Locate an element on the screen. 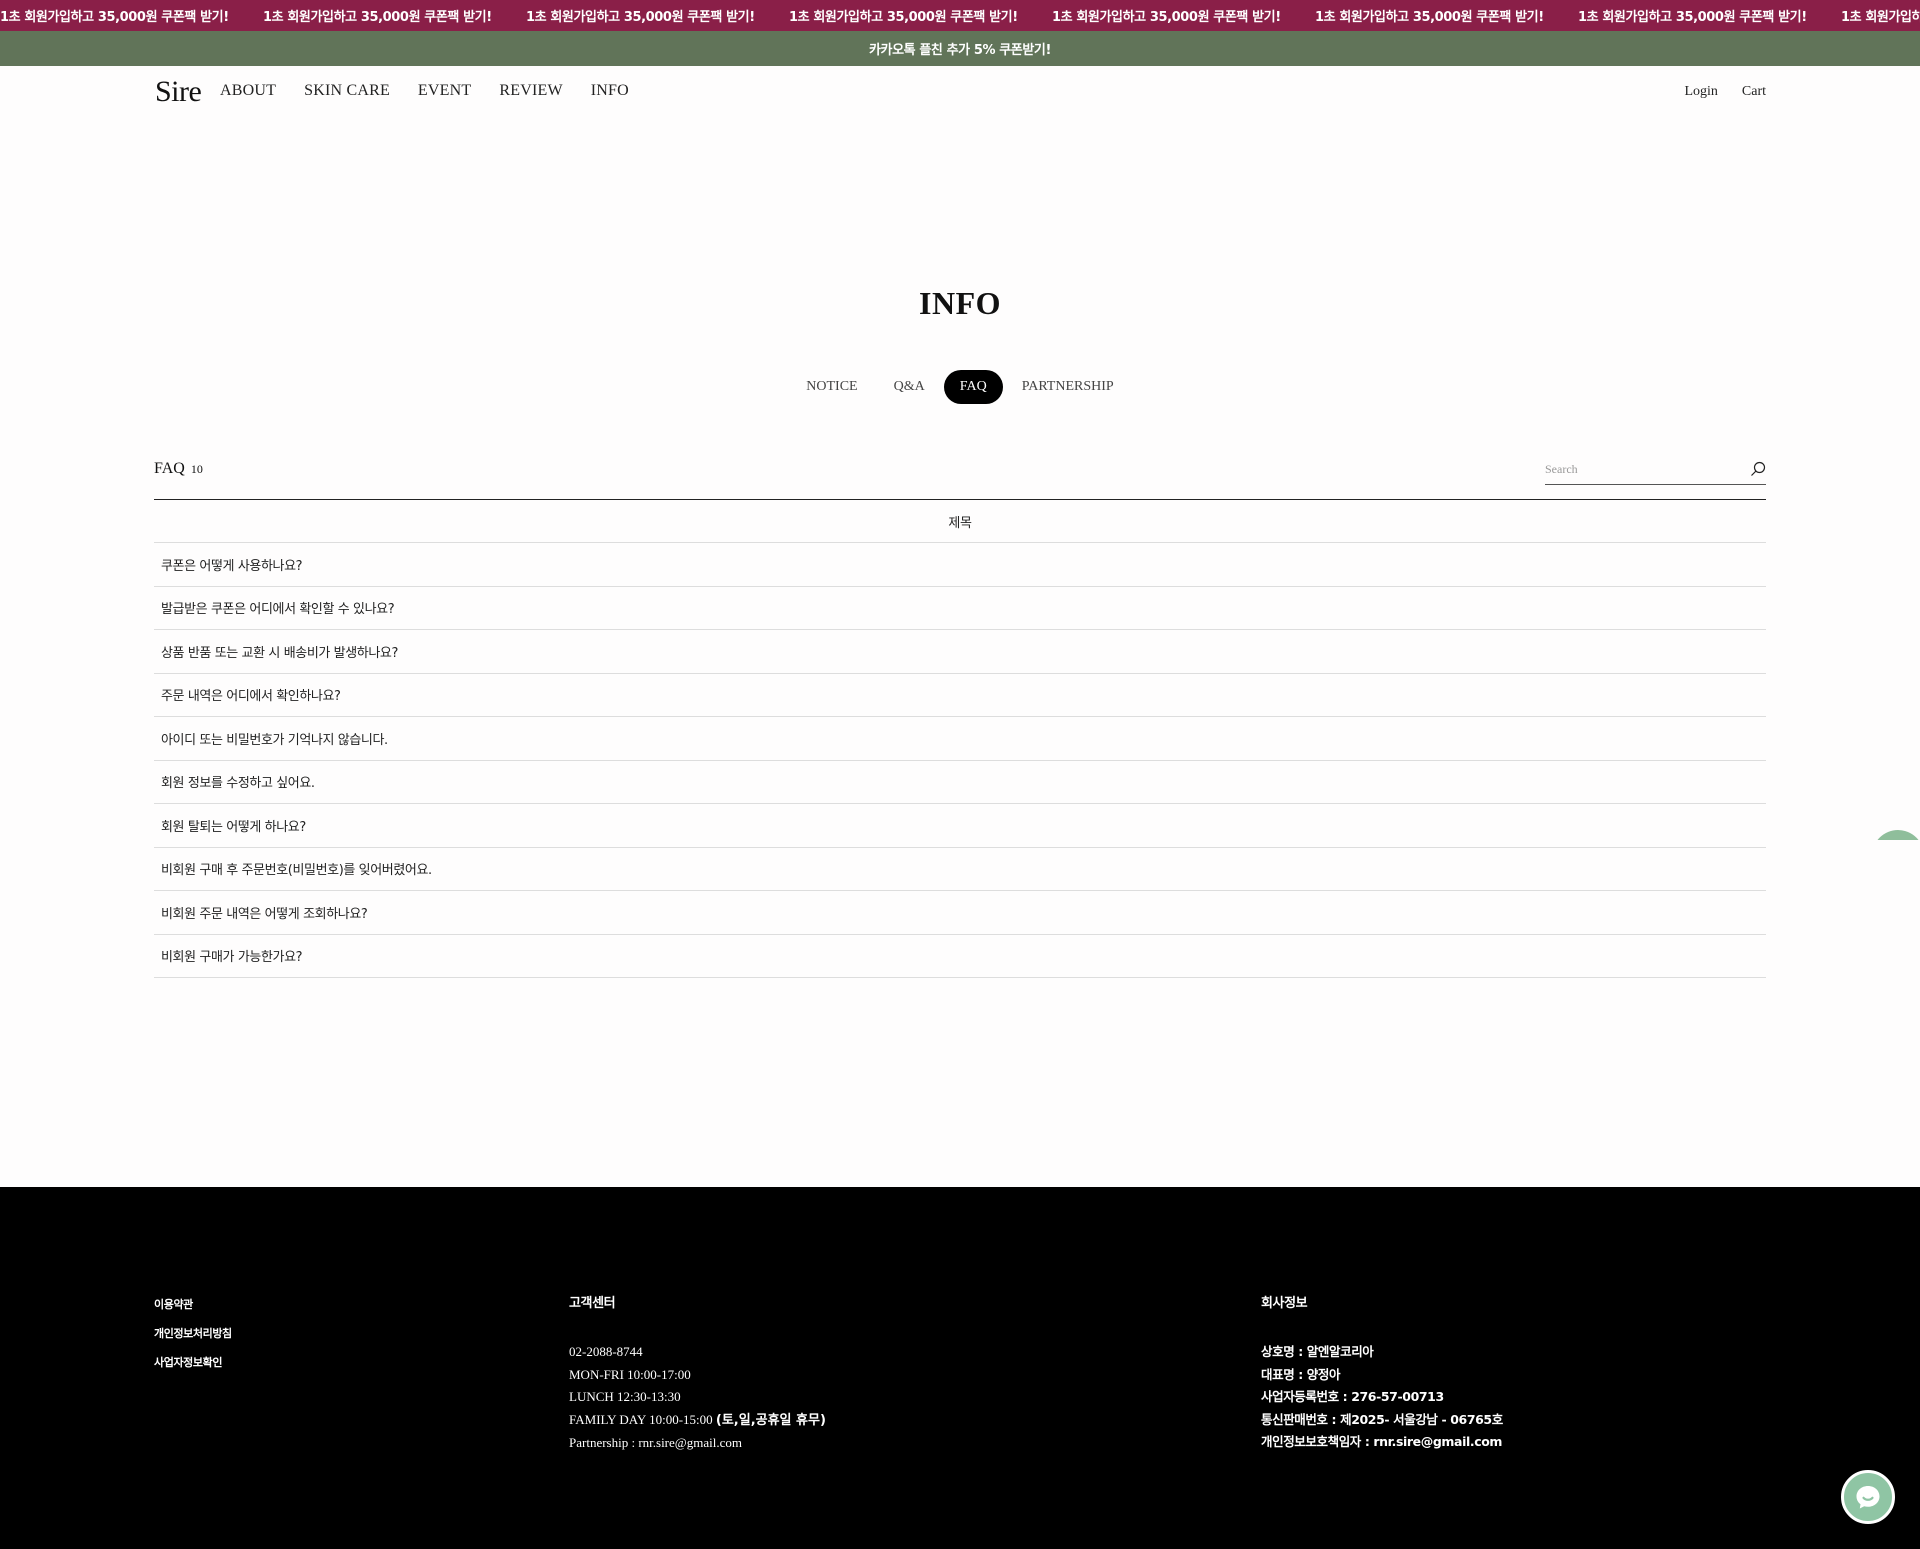 This screenshot has height=1549, width=1920. family-day: FAMILY DAY 10:00-15:00 (토,일,공휴일 휴무) is located at coordinates (697, 1421).